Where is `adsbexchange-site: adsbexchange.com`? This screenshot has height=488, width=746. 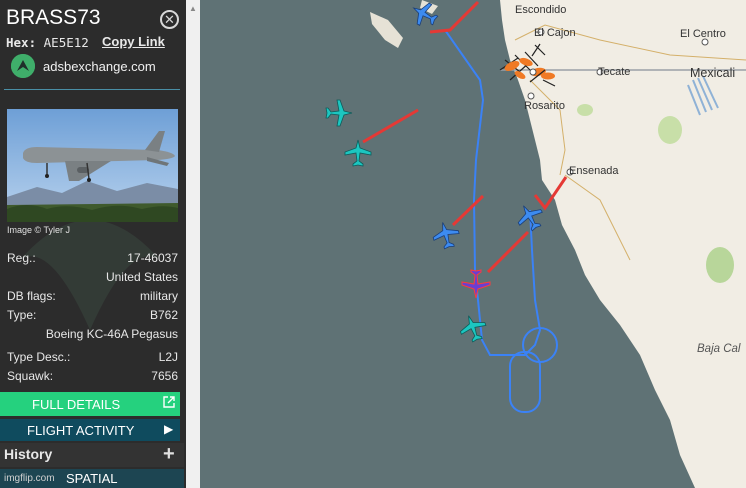
adsbexchange-site: adsbexchange.com is located at coordinates (99, 66).